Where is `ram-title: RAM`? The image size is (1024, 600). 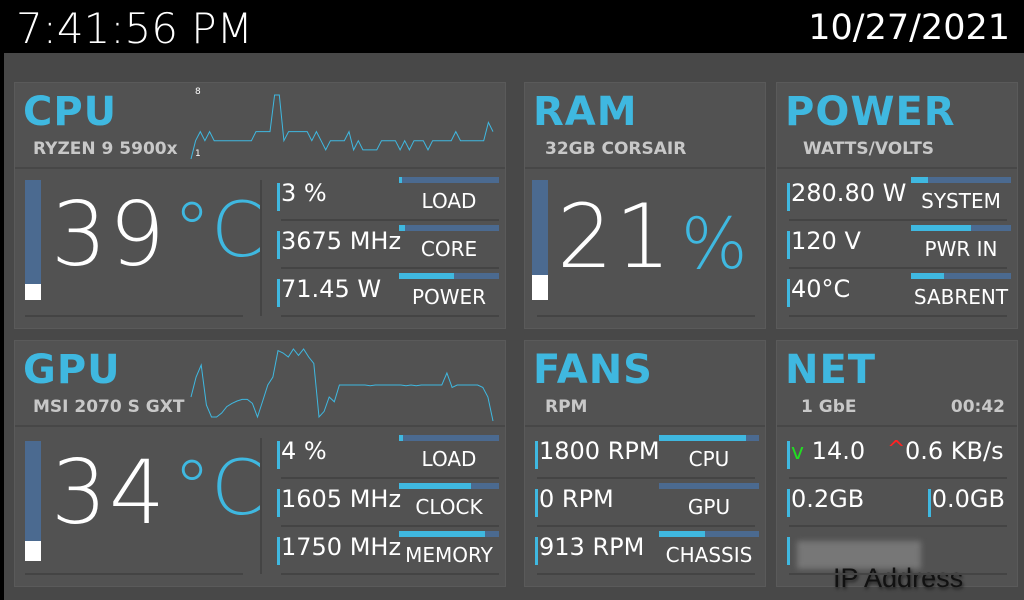 ram-title: RAM is located at coordinates (585, 112).